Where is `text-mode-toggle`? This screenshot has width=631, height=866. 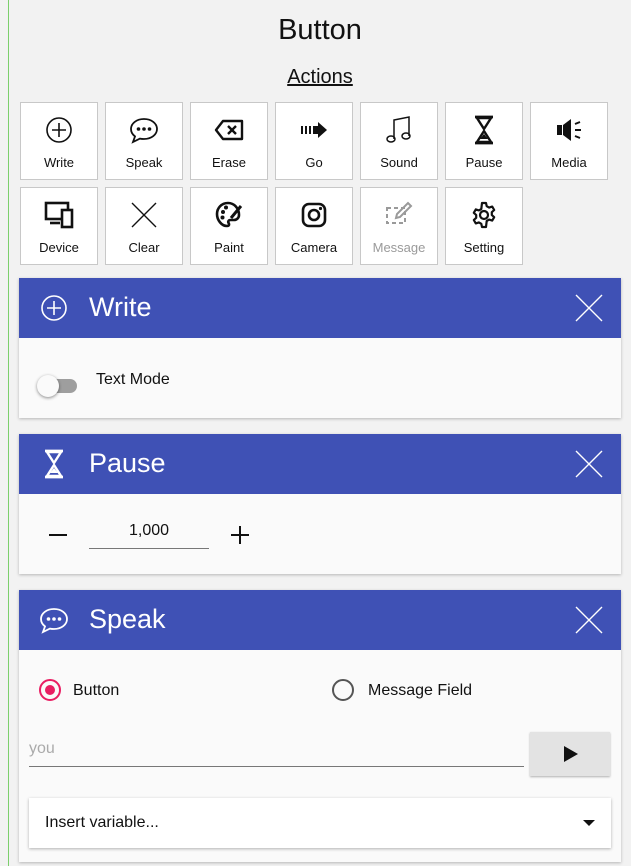 text-mode-toggle is located at coordinates (58, 385).